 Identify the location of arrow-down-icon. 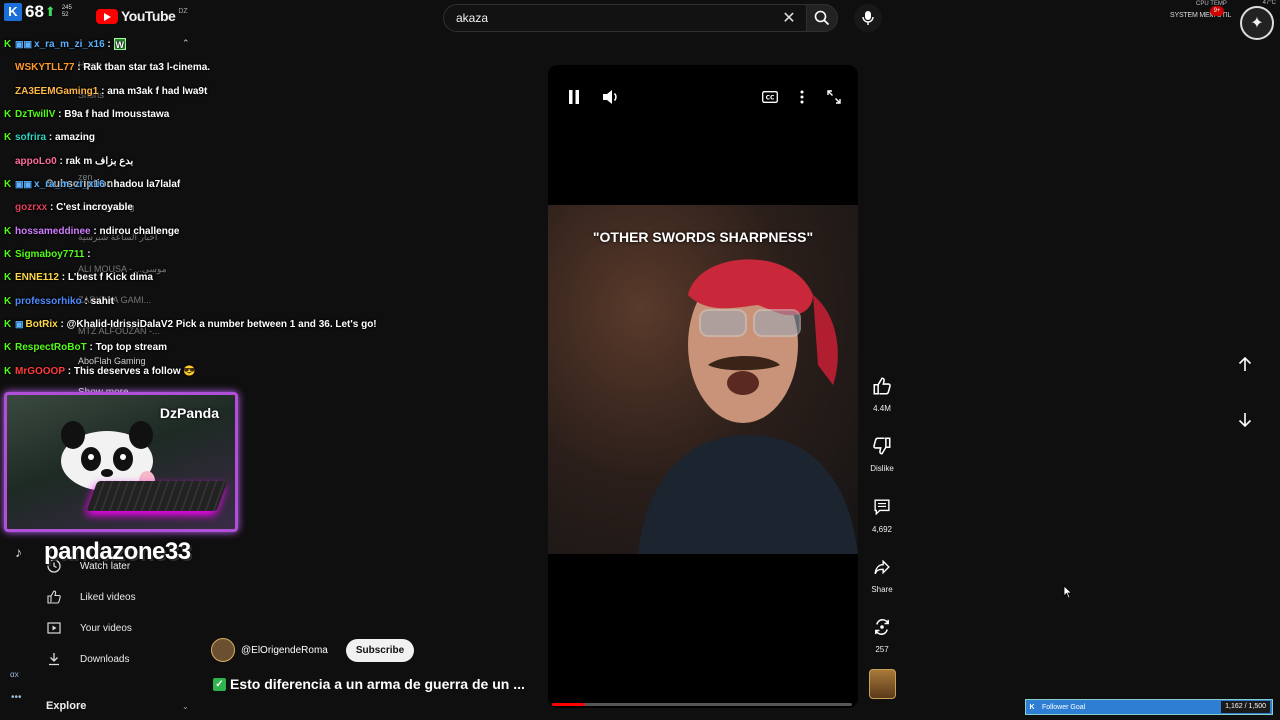
(1245, 420).